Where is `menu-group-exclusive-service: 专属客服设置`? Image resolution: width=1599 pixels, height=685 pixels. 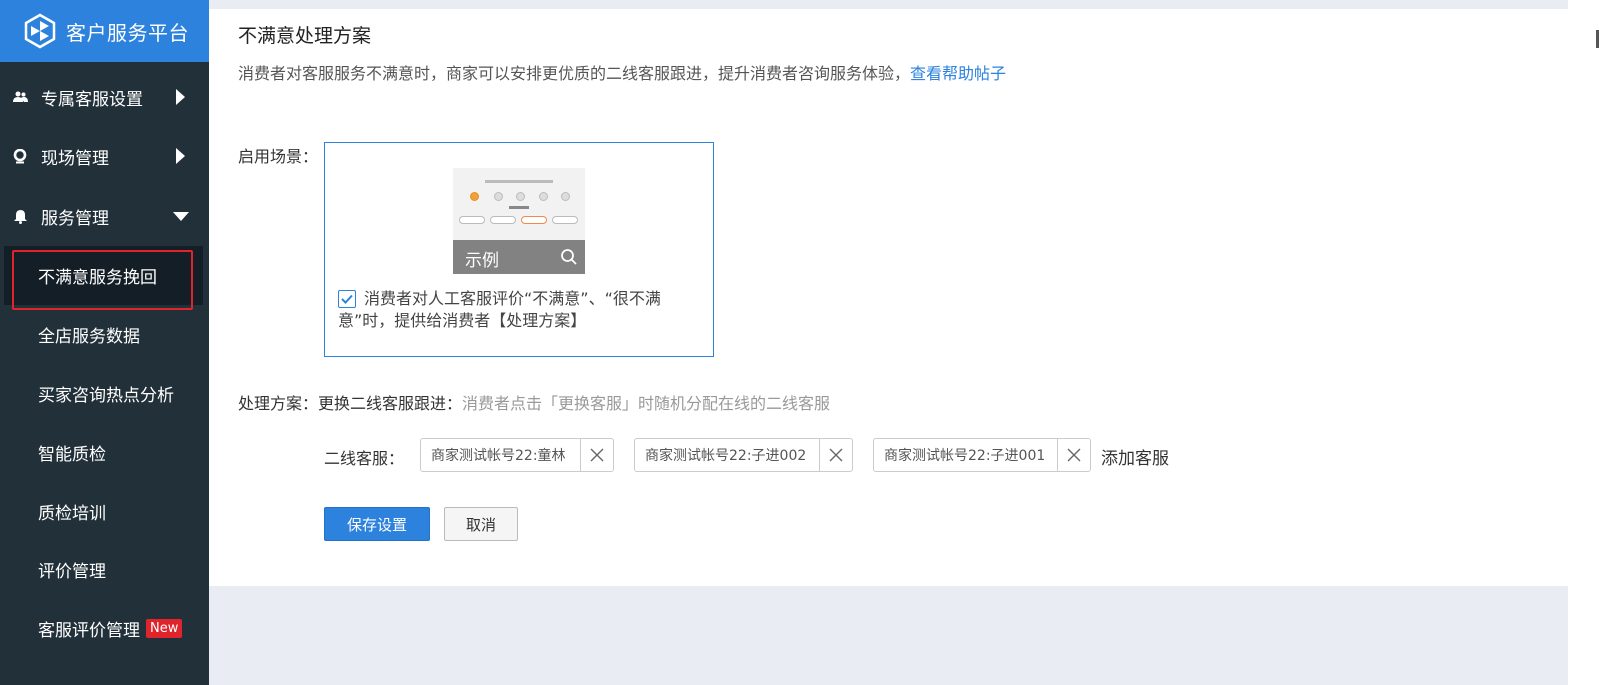
menu-group-exclusive-service: 专属客服设置 is located at coordinates (104, 97).